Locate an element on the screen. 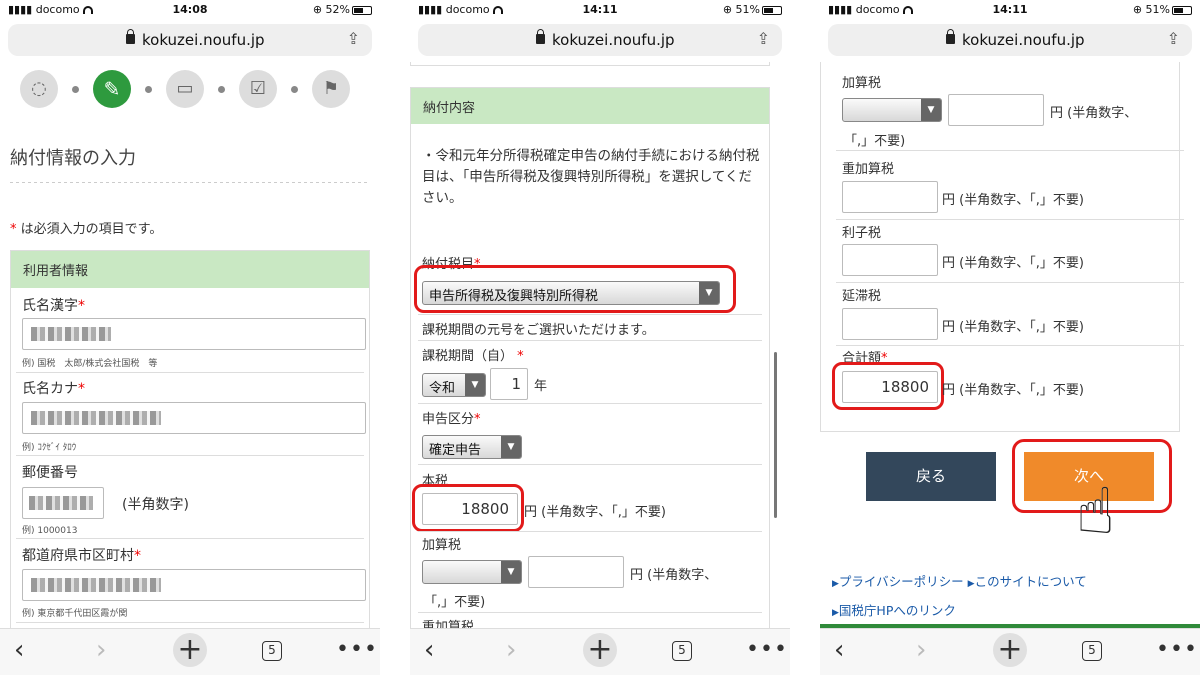 The width and height of the screenshot is (1200, 675). scrollbar is located at coordinates (775, 435).